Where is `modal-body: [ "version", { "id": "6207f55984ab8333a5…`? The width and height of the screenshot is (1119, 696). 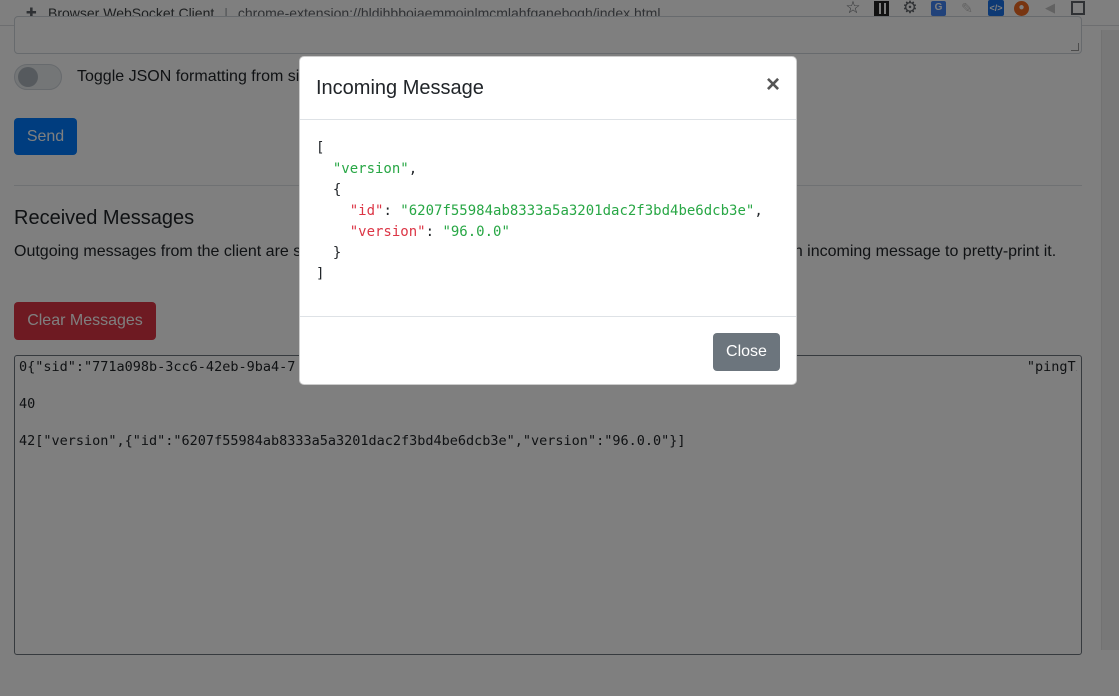
modal-body: [ "version", { "id": "6207f55984ab8333a5… is located at coordinates (548, 218).